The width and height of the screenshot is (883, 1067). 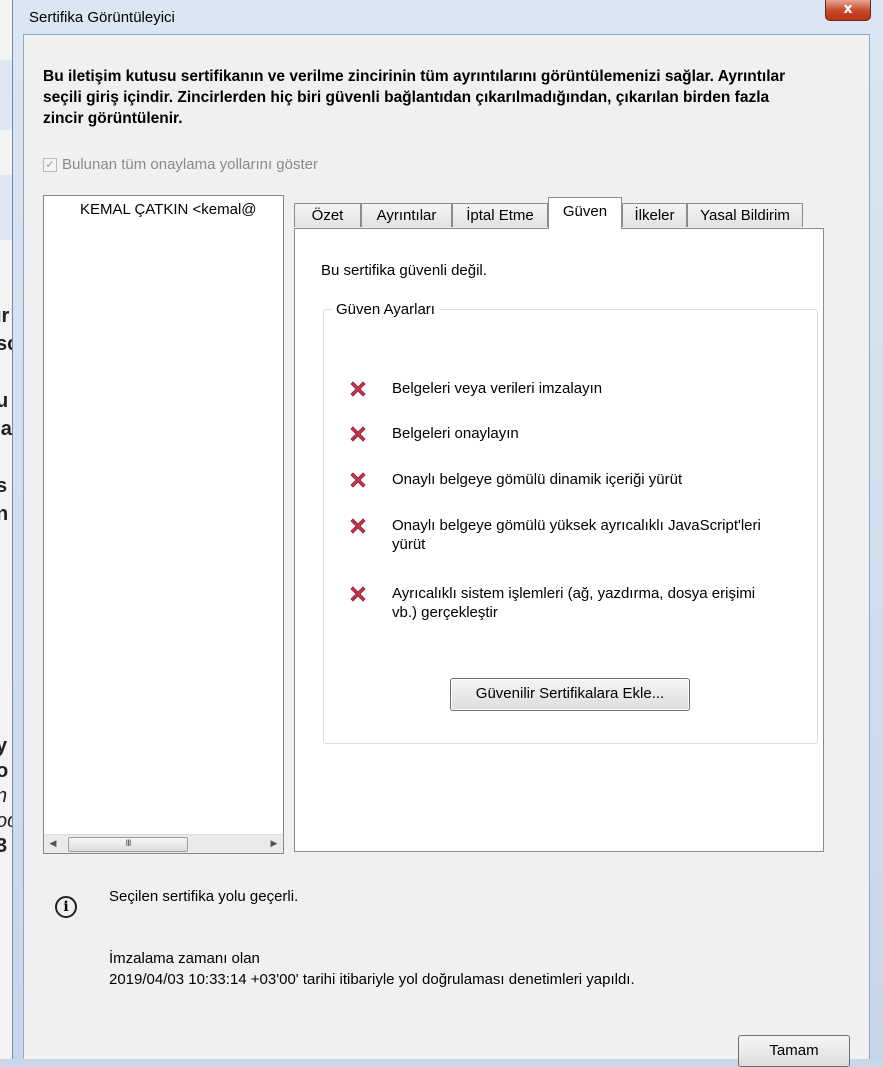 I want to click on scroll-thumb: III, so click(x=128, y=844).